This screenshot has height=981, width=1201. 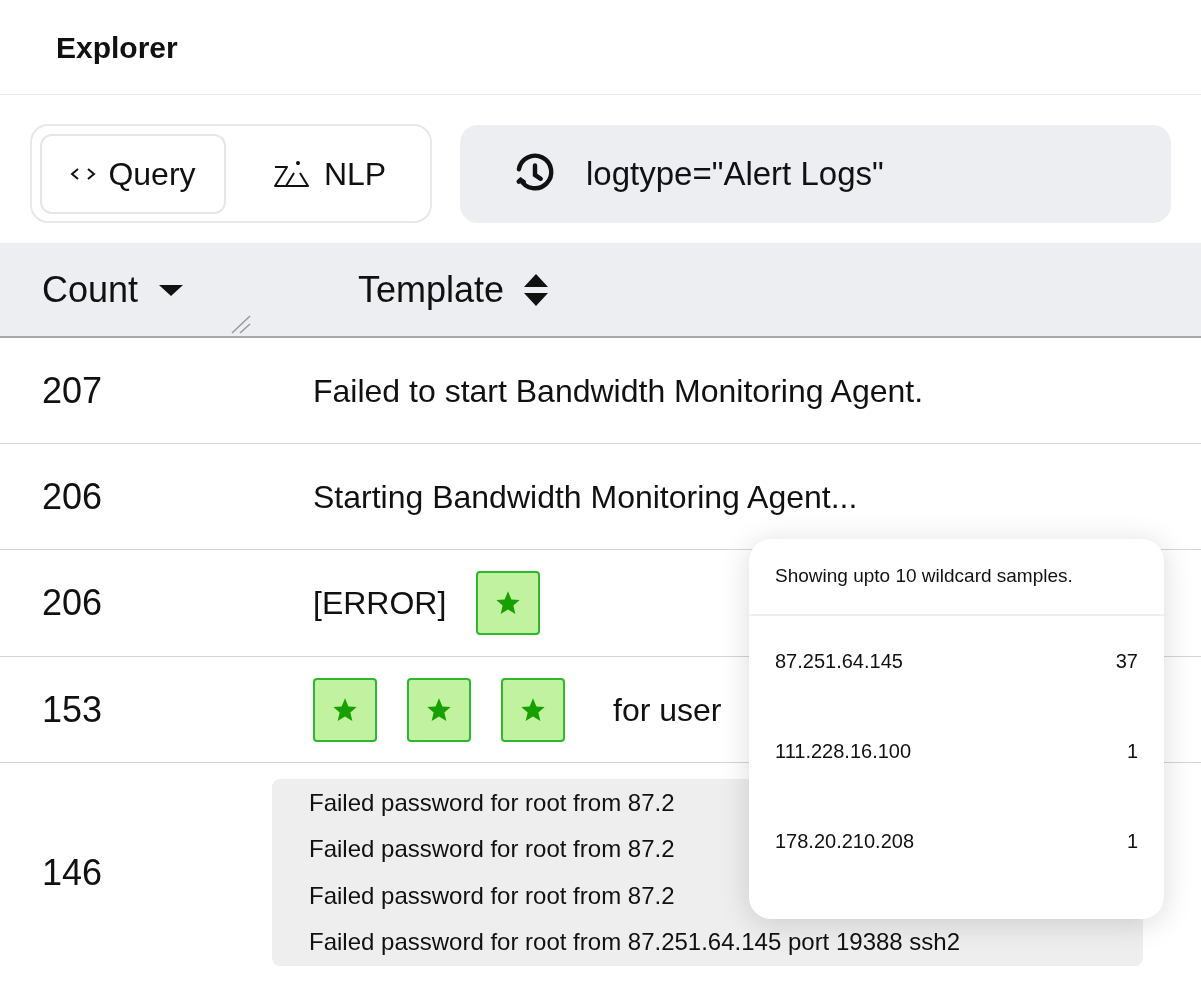 I want to click on sample-value: 111.228.16.100, so click(x=843, y=751).